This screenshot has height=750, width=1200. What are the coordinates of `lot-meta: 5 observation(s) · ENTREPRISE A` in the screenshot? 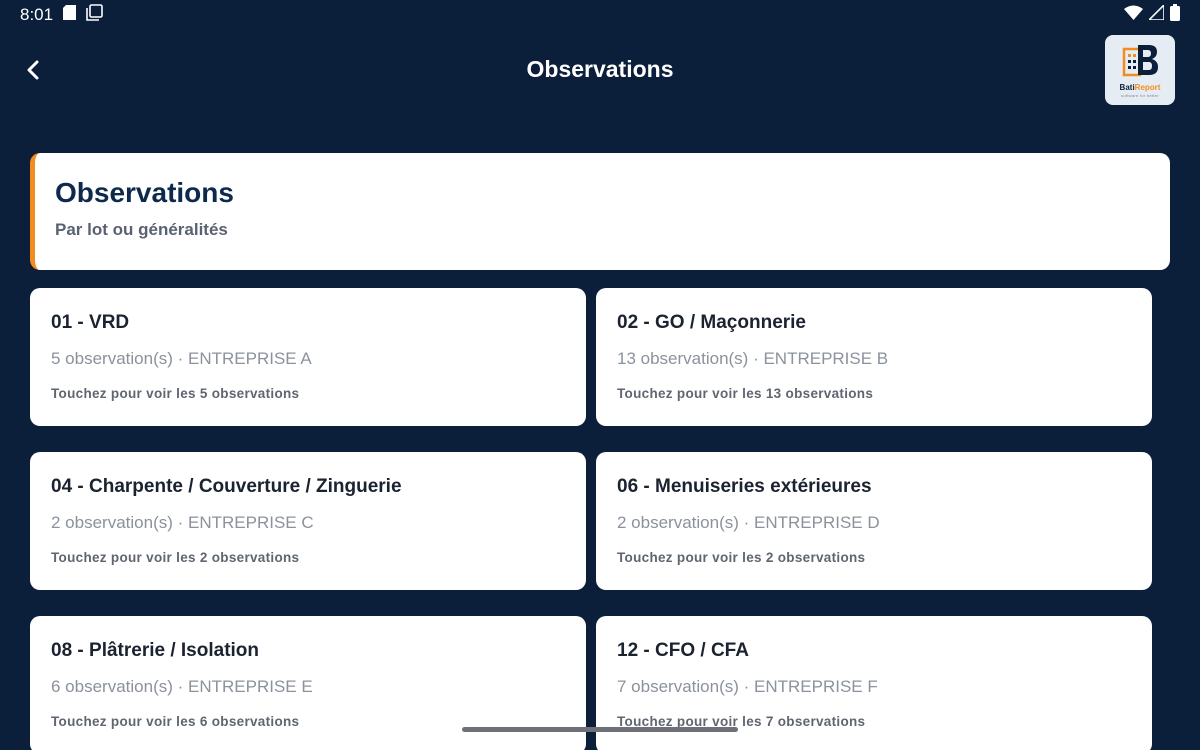 It's located at (181, 358).